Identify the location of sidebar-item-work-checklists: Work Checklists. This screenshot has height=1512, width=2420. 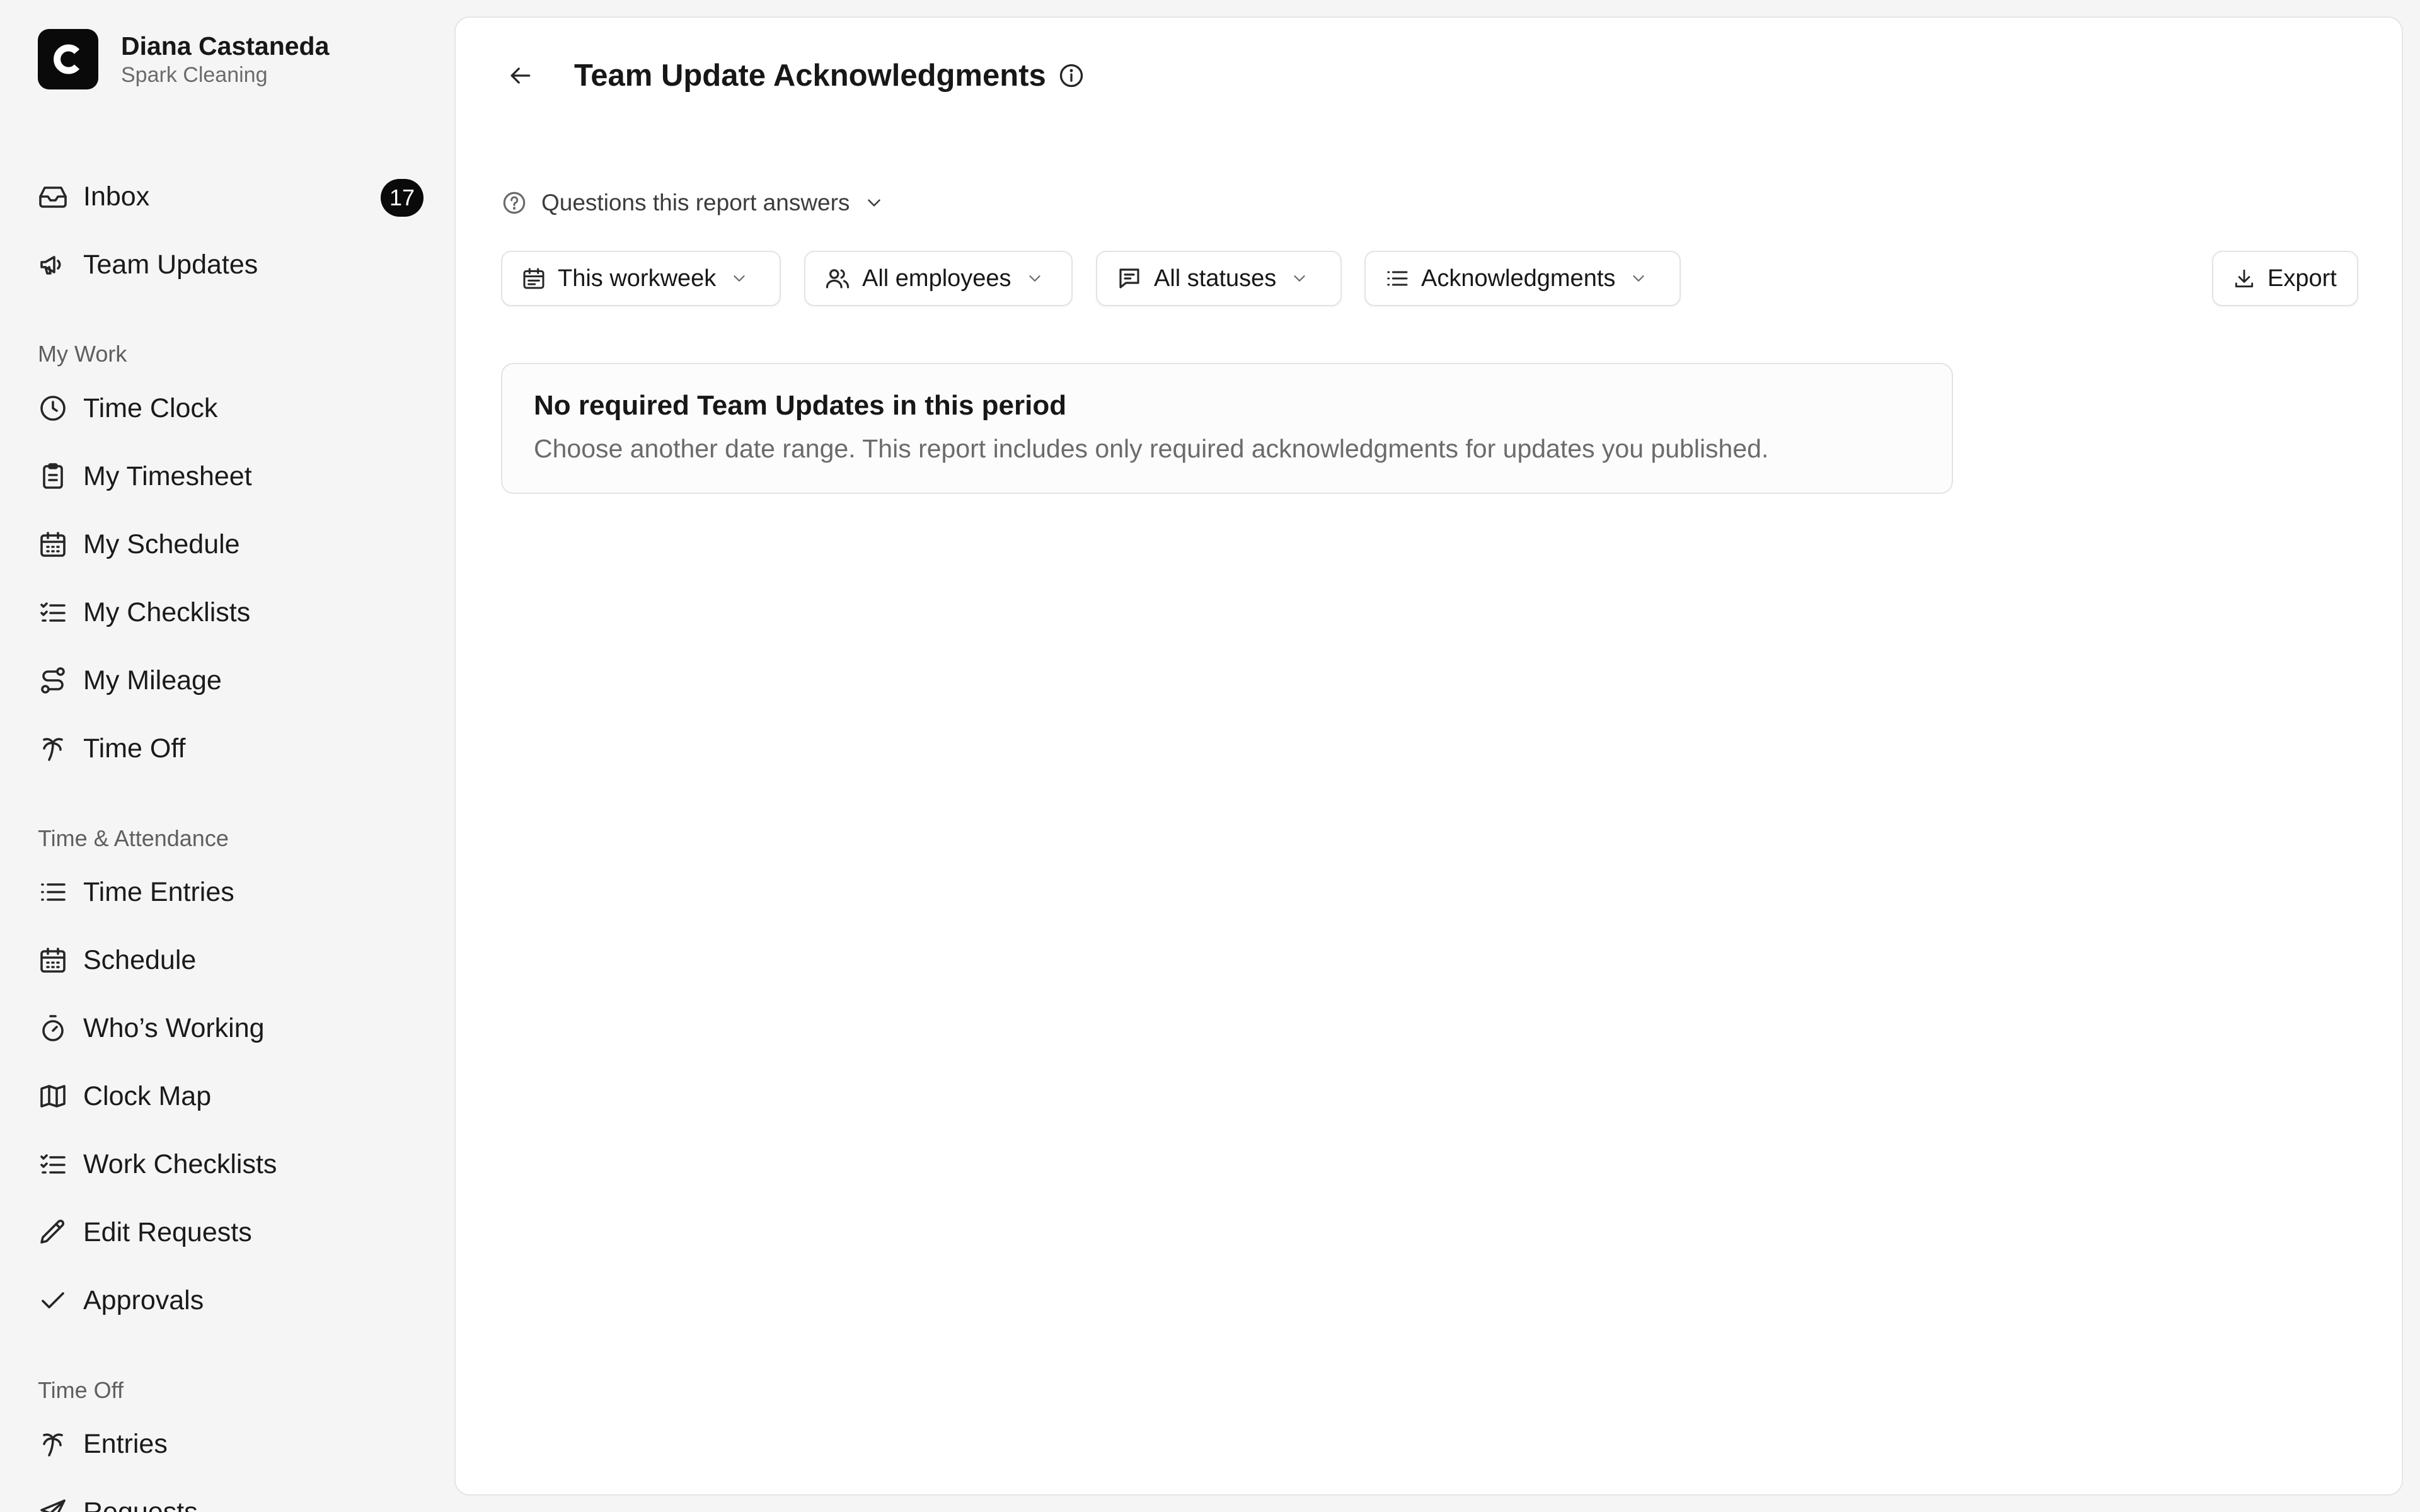
(231, 1164).